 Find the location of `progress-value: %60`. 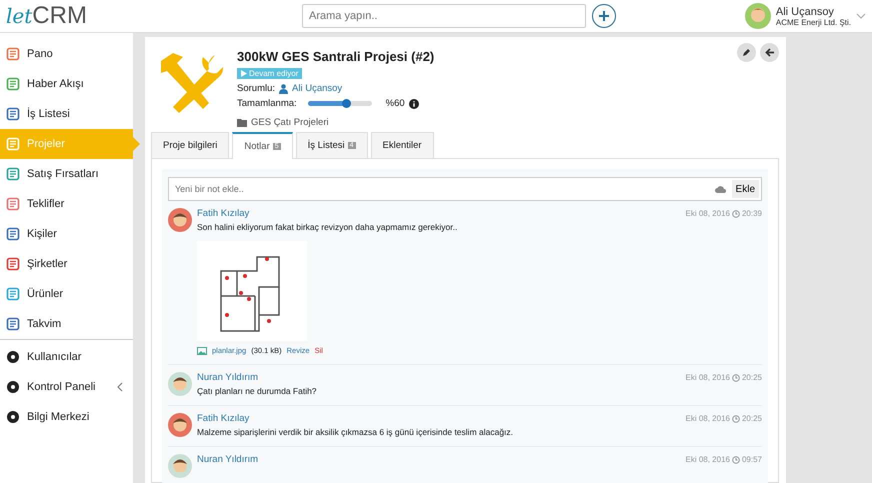

progress-value: %60 is located at coordinates (395, 103).